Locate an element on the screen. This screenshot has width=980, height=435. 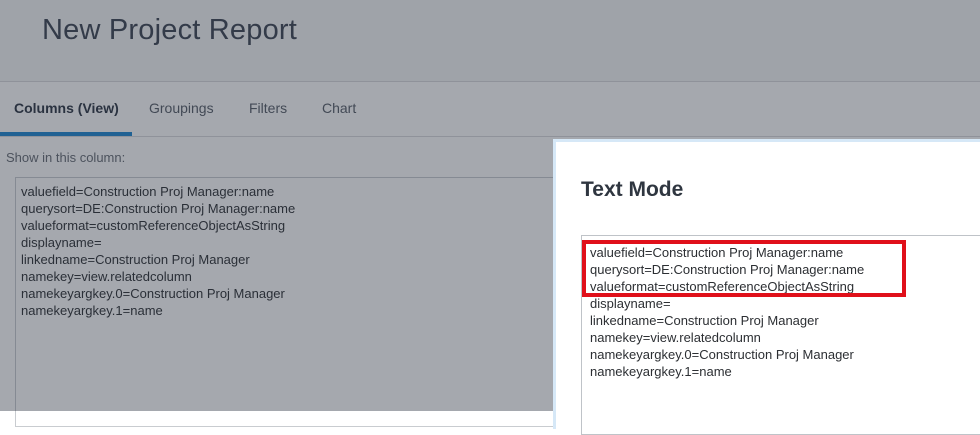
text-mode-line-displayname: displayname= is located at coordinates (630, 303).